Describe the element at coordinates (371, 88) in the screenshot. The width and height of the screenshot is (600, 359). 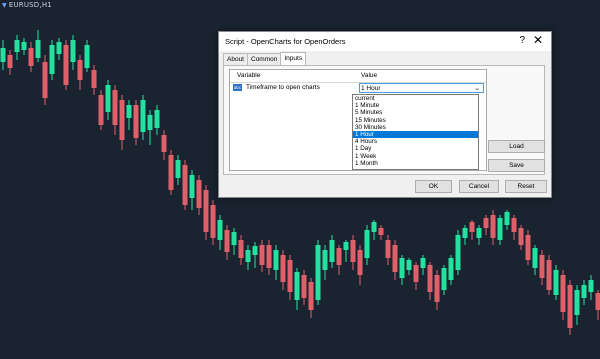
I see `timeframe-combobox-value: 1 Hour` at that location.